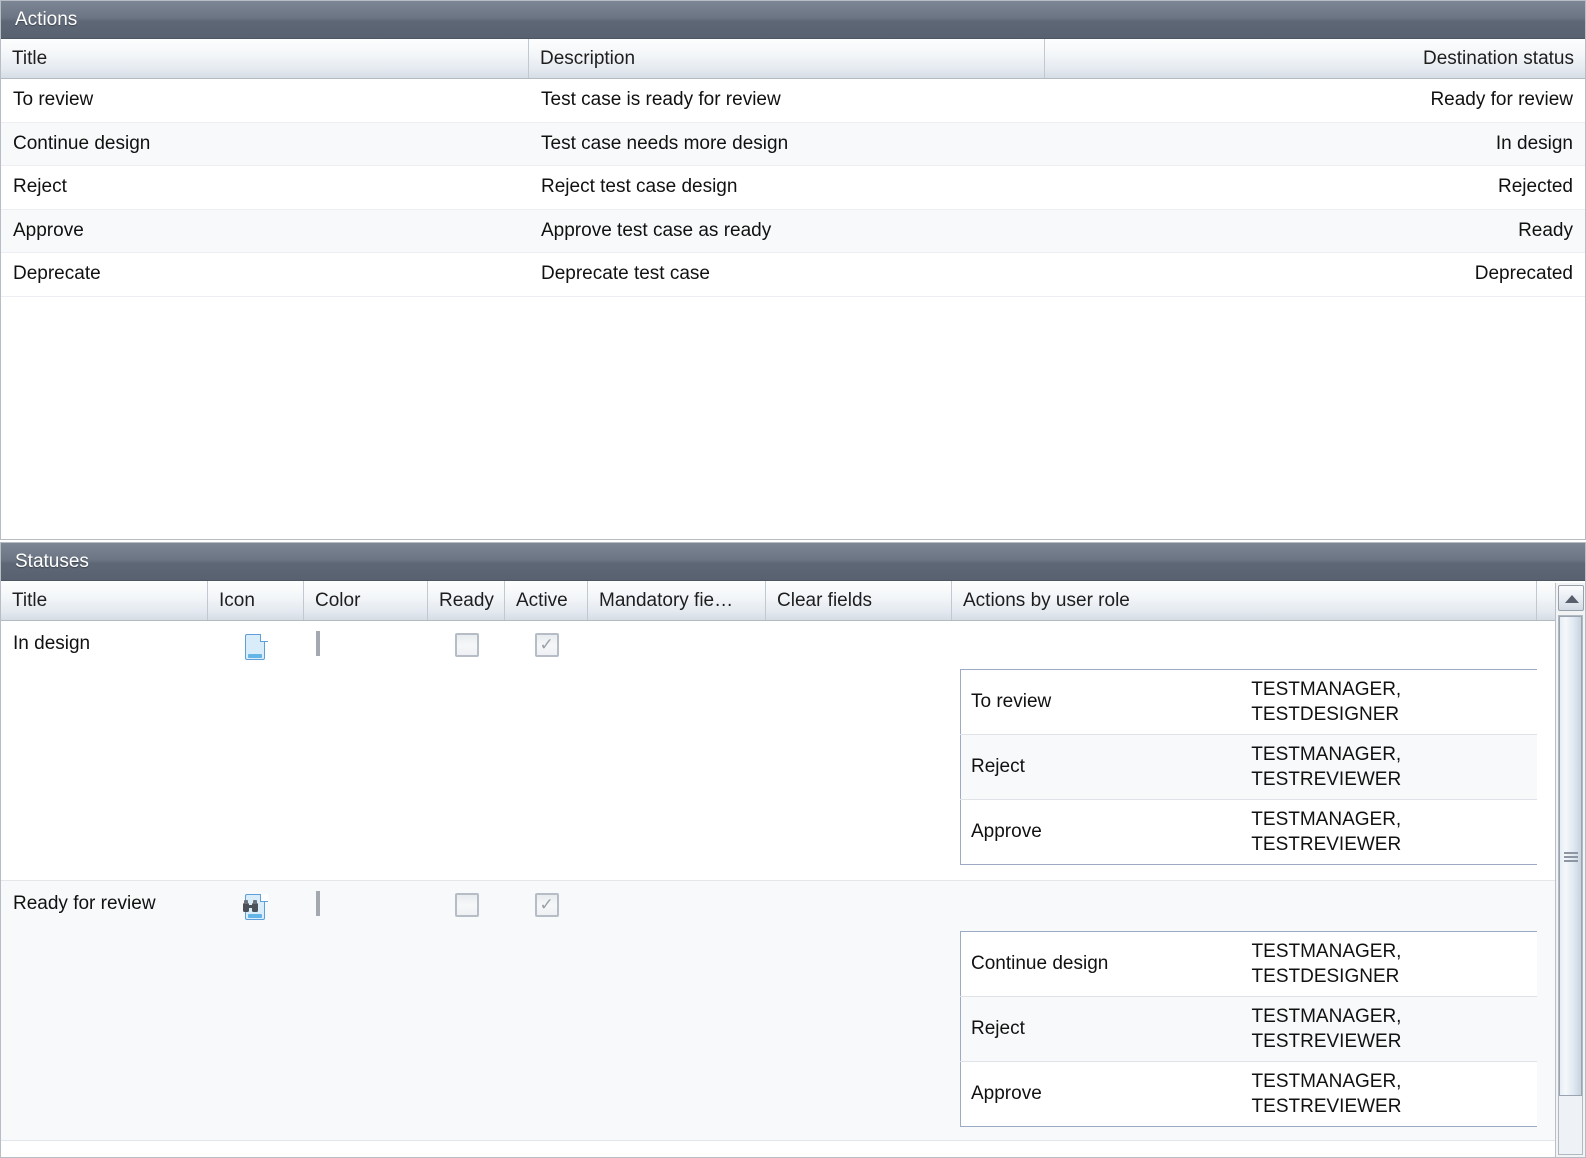 Image resolution: width=1586 pixels, height=1158 pixels. I want to click on statuses-column-header-clear-fields: Clear fields, so click(859, 600).